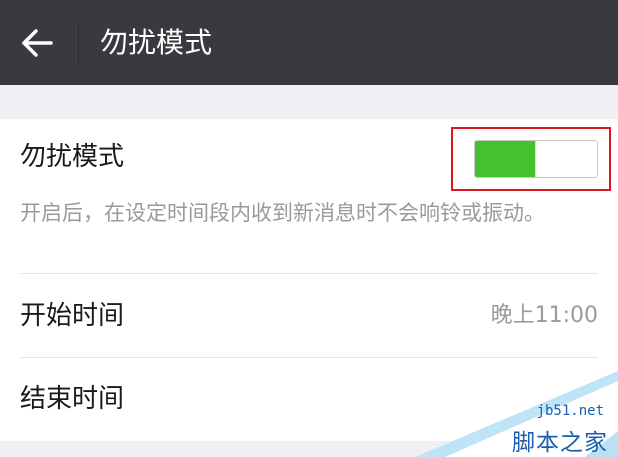 Image resolution: width=618 pixels, height=457 pixels. What do you see at coordinates (72, 399) in the screenshot?
I see `end-time-label: 结束时间` at bounding box center [72, 399].